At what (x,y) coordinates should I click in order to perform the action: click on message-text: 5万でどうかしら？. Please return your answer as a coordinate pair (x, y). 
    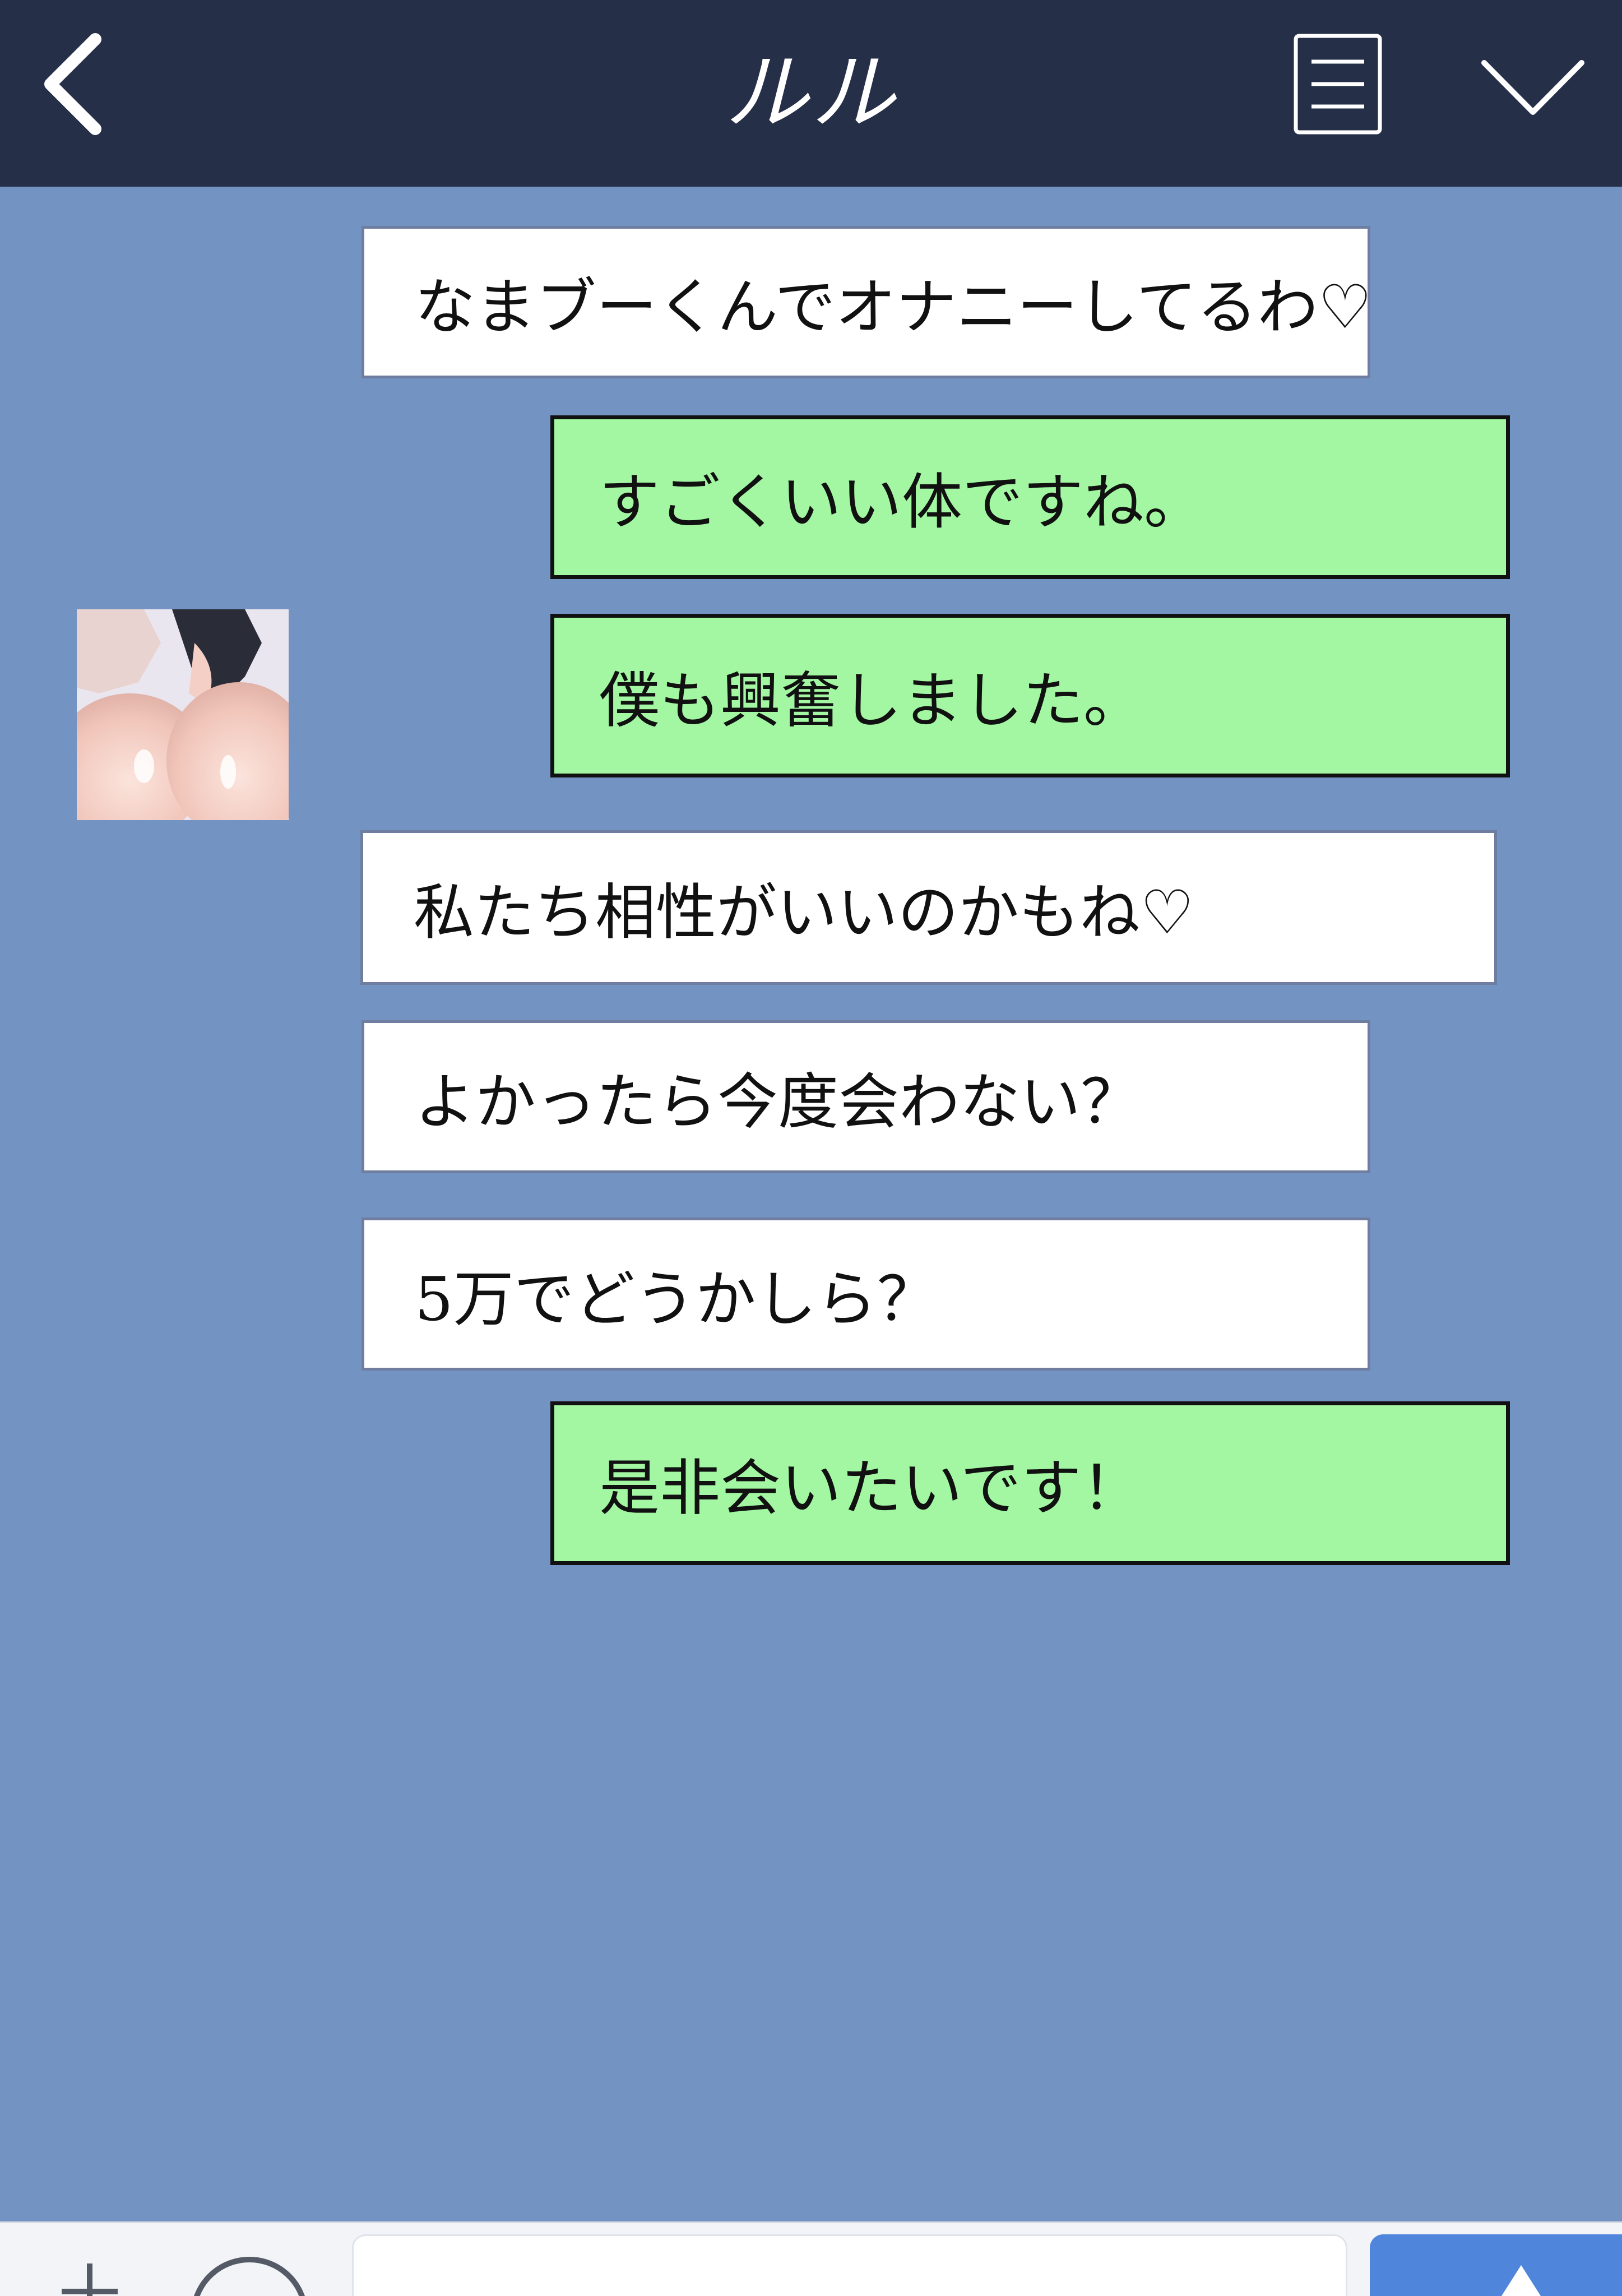
    Looking at the image, I should click on (676, 1299).